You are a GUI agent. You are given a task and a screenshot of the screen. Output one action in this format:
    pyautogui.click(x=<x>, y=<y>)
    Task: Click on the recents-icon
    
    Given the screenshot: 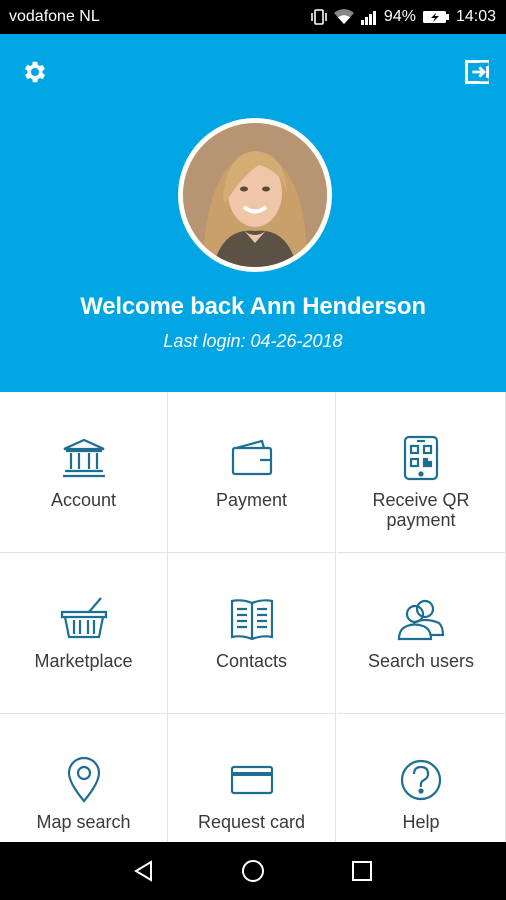 What is the action you would take?
    pyautogui.click(x=361, y=871)
    